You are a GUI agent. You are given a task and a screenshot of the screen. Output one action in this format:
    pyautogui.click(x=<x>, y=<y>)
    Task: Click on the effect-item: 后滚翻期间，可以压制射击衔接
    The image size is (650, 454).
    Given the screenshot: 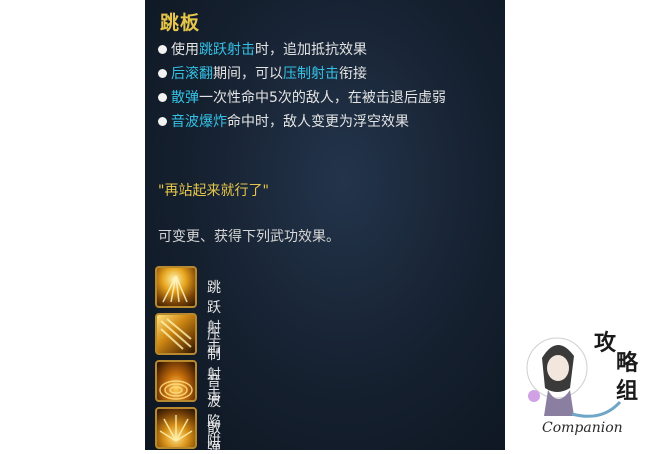 What is the action you would take?
    pyautogui.click(x=302, y=74)
    